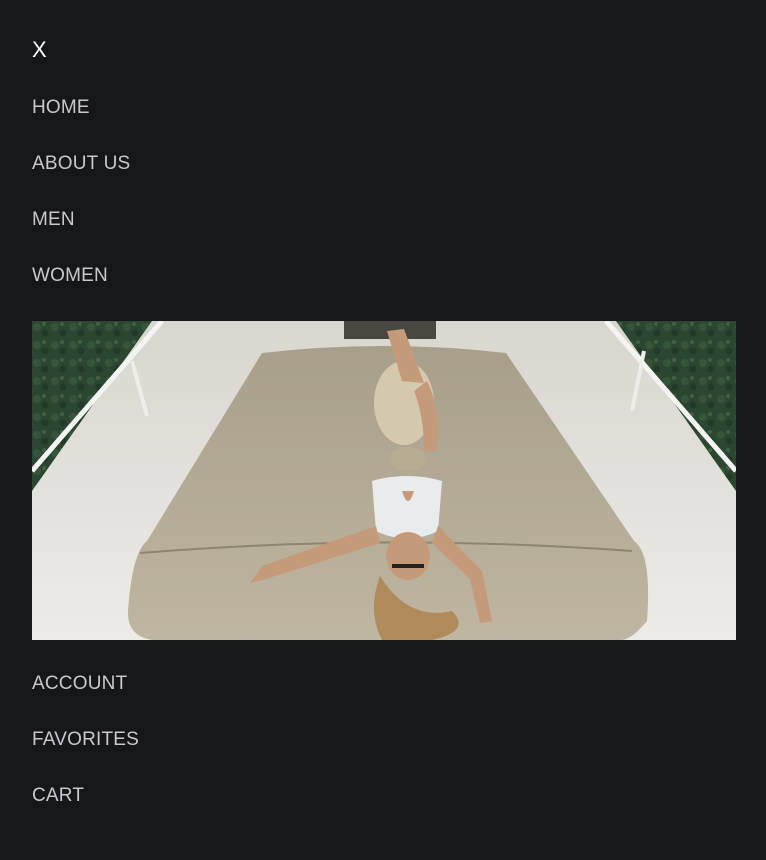  I want to click on nav-item-about-us: ABOUT US, so click(384, 180).